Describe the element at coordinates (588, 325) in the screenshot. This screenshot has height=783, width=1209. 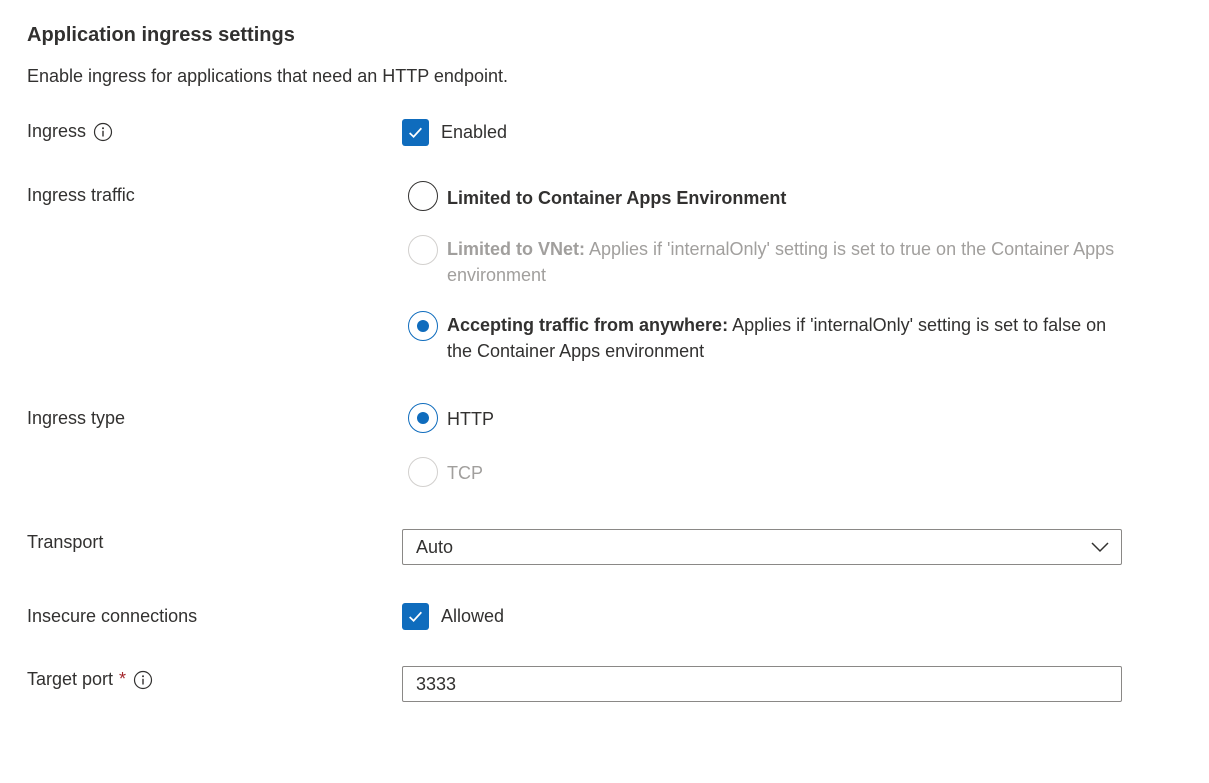
I see `option-title: Accepting traffic from anywhere:` at that location.